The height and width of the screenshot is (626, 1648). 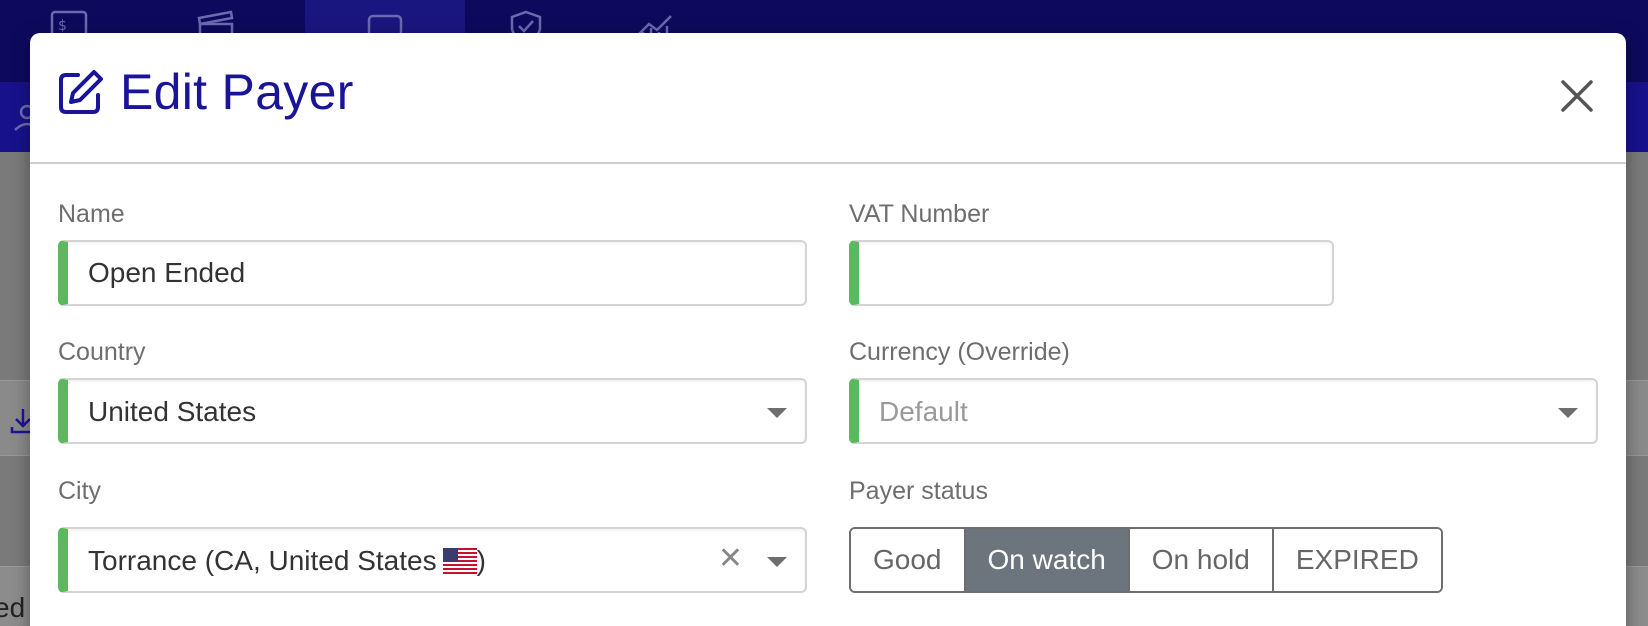 I want to click on payer-status-label: Payer status, so click(x=918, y=491).